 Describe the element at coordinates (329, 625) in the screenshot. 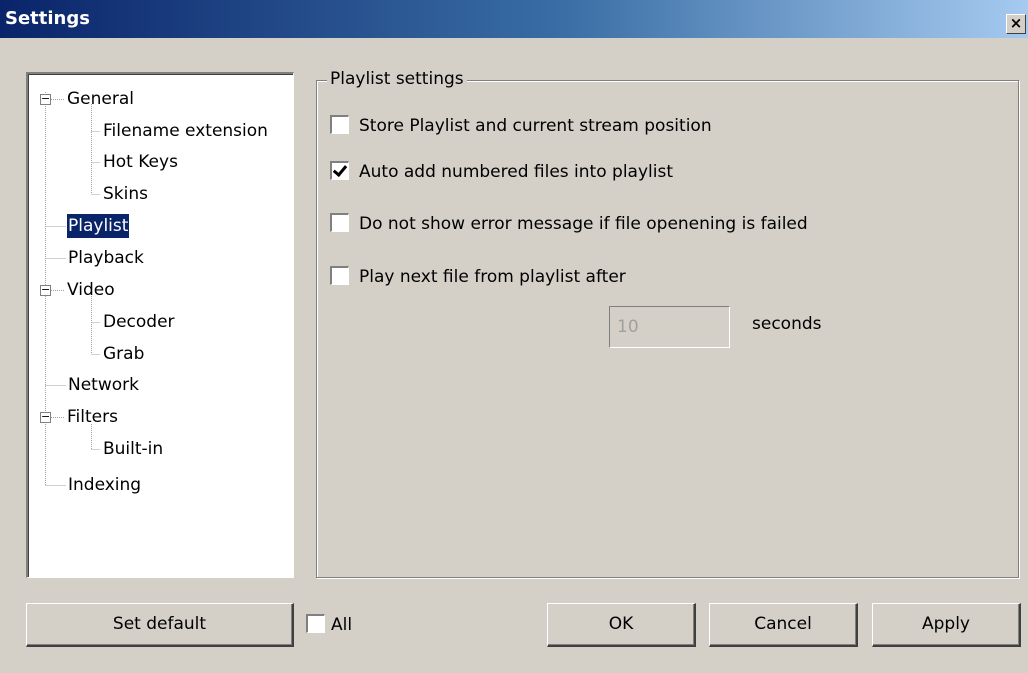

I see `all-option: All` at that location.